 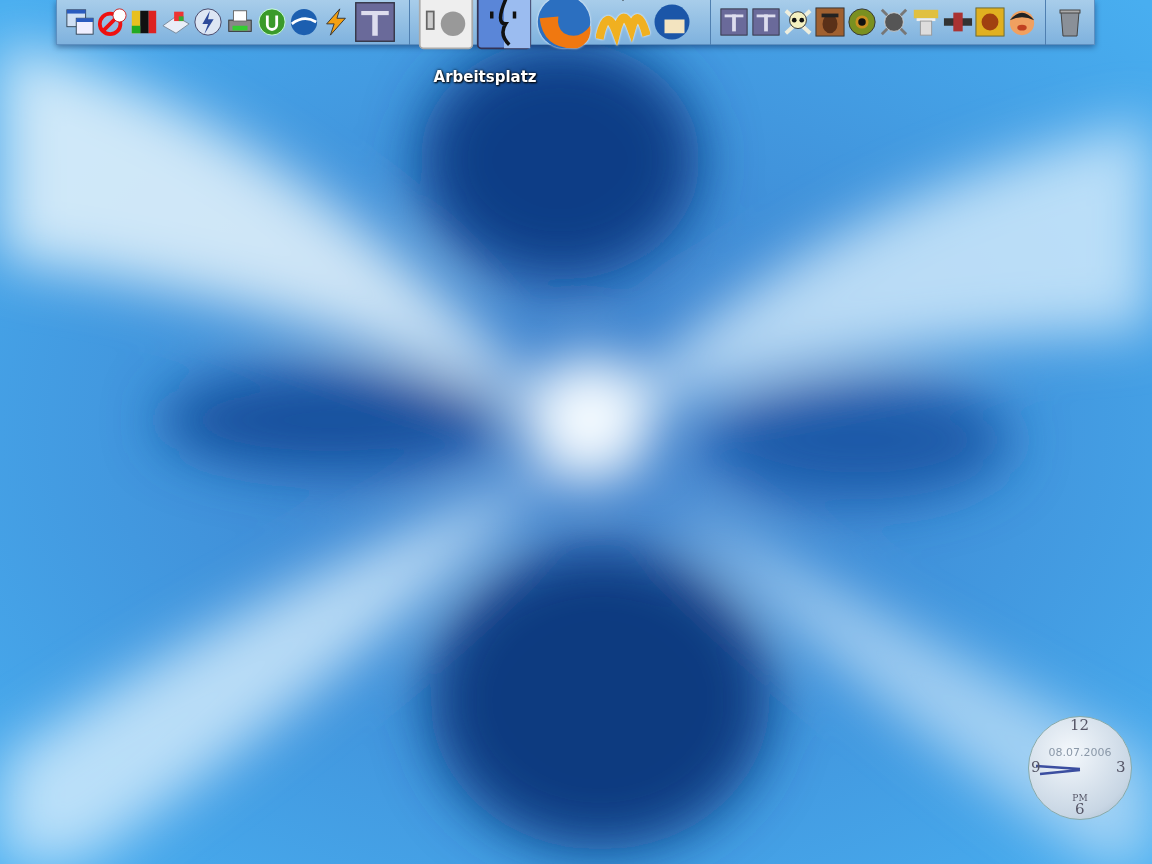 I want to click on clock-numeral: 6, so click(x=1080, y=809).